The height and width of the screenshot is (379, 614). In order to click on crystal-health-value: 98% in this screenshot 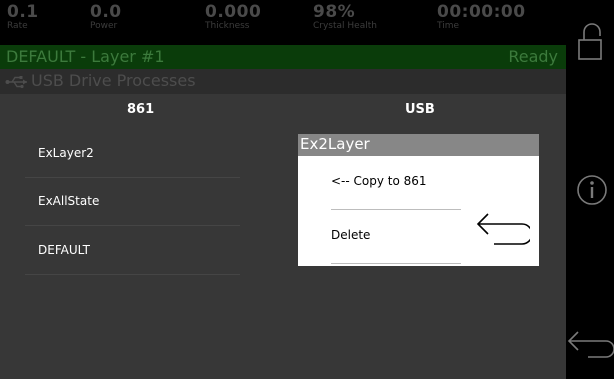, I will do `click(334, 12)`.